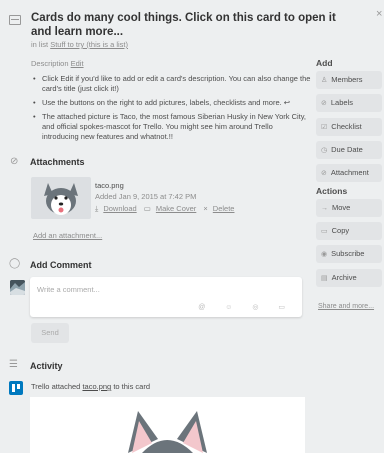  I want to click on add-section-title: Add, so click(324, 63).